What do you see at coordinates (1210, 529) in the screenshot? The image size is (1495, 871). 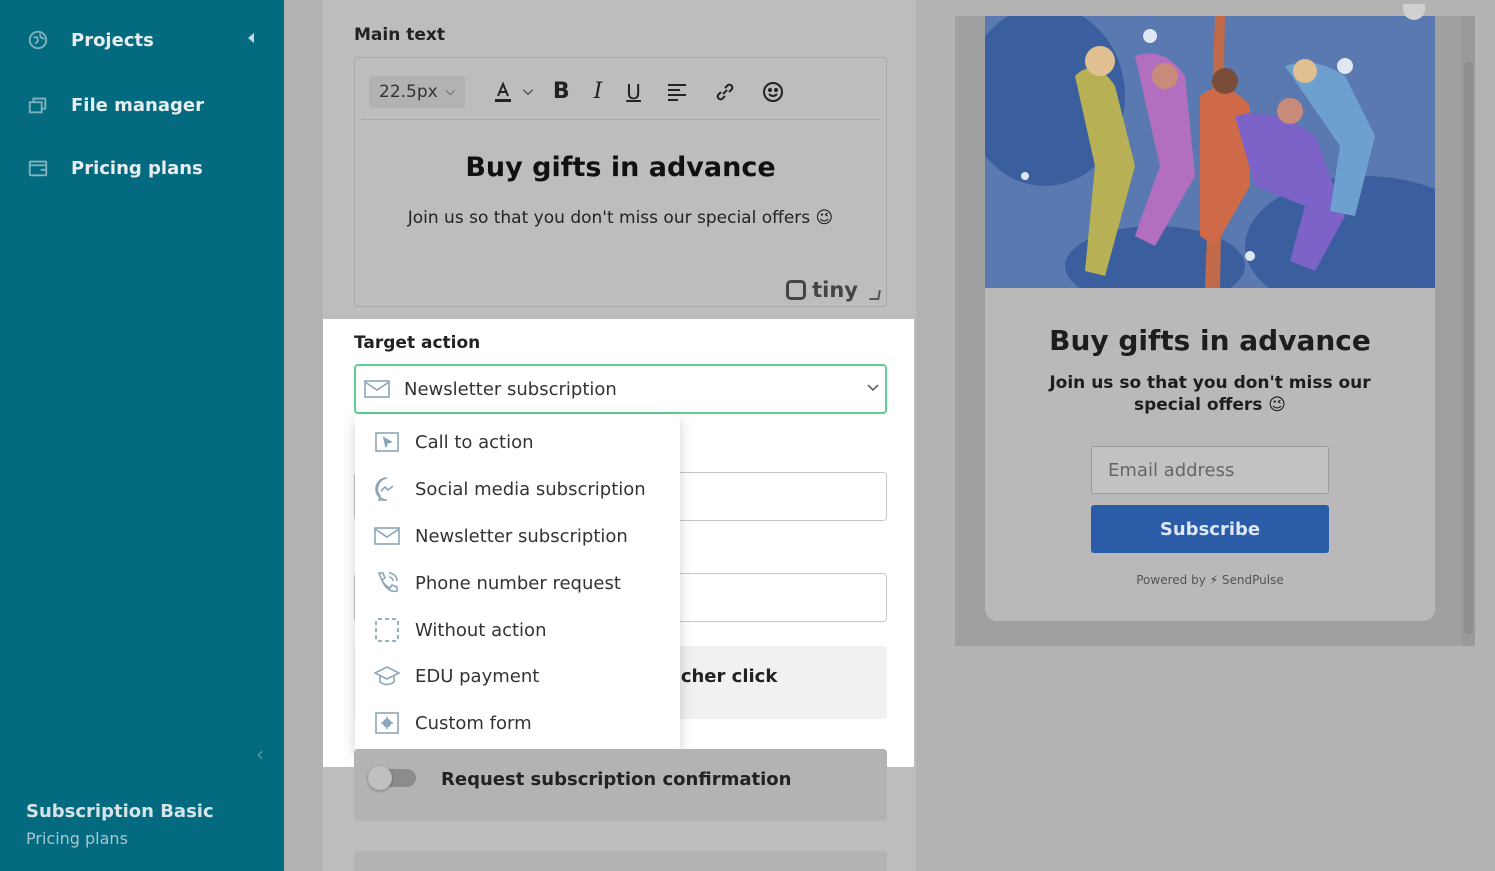 I see `preview-subscribe-button: Subscribe` at bounding box center [1210, 529].